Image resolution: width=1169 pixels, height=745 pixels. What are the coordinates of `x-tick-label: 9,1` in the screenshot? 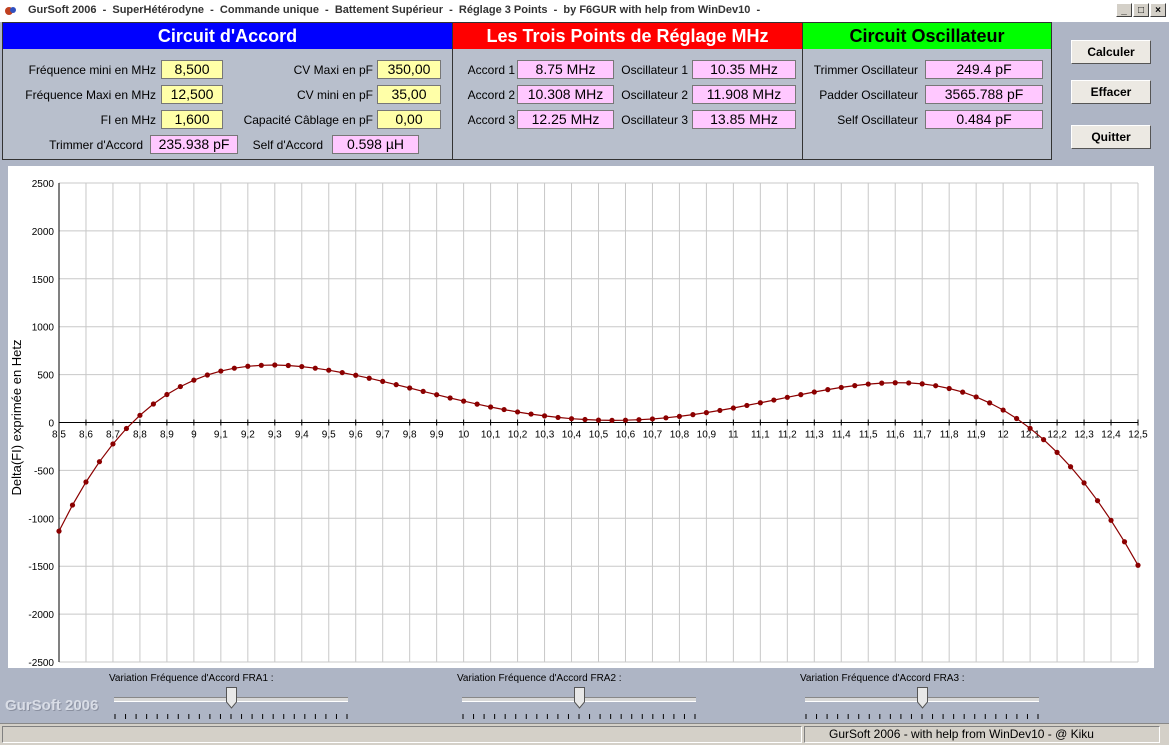 It's located at (221, 435).